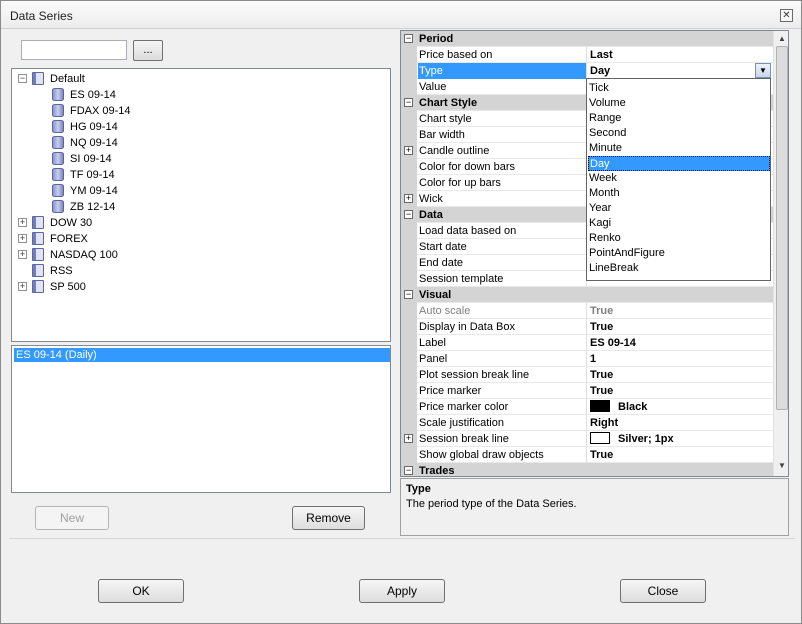 Image resolution: width=802 pixels, height=624 pixels. Describe the element at coordinates (587, 407) in the screenshot. I see `property-row: Price marker color Black` at that location.